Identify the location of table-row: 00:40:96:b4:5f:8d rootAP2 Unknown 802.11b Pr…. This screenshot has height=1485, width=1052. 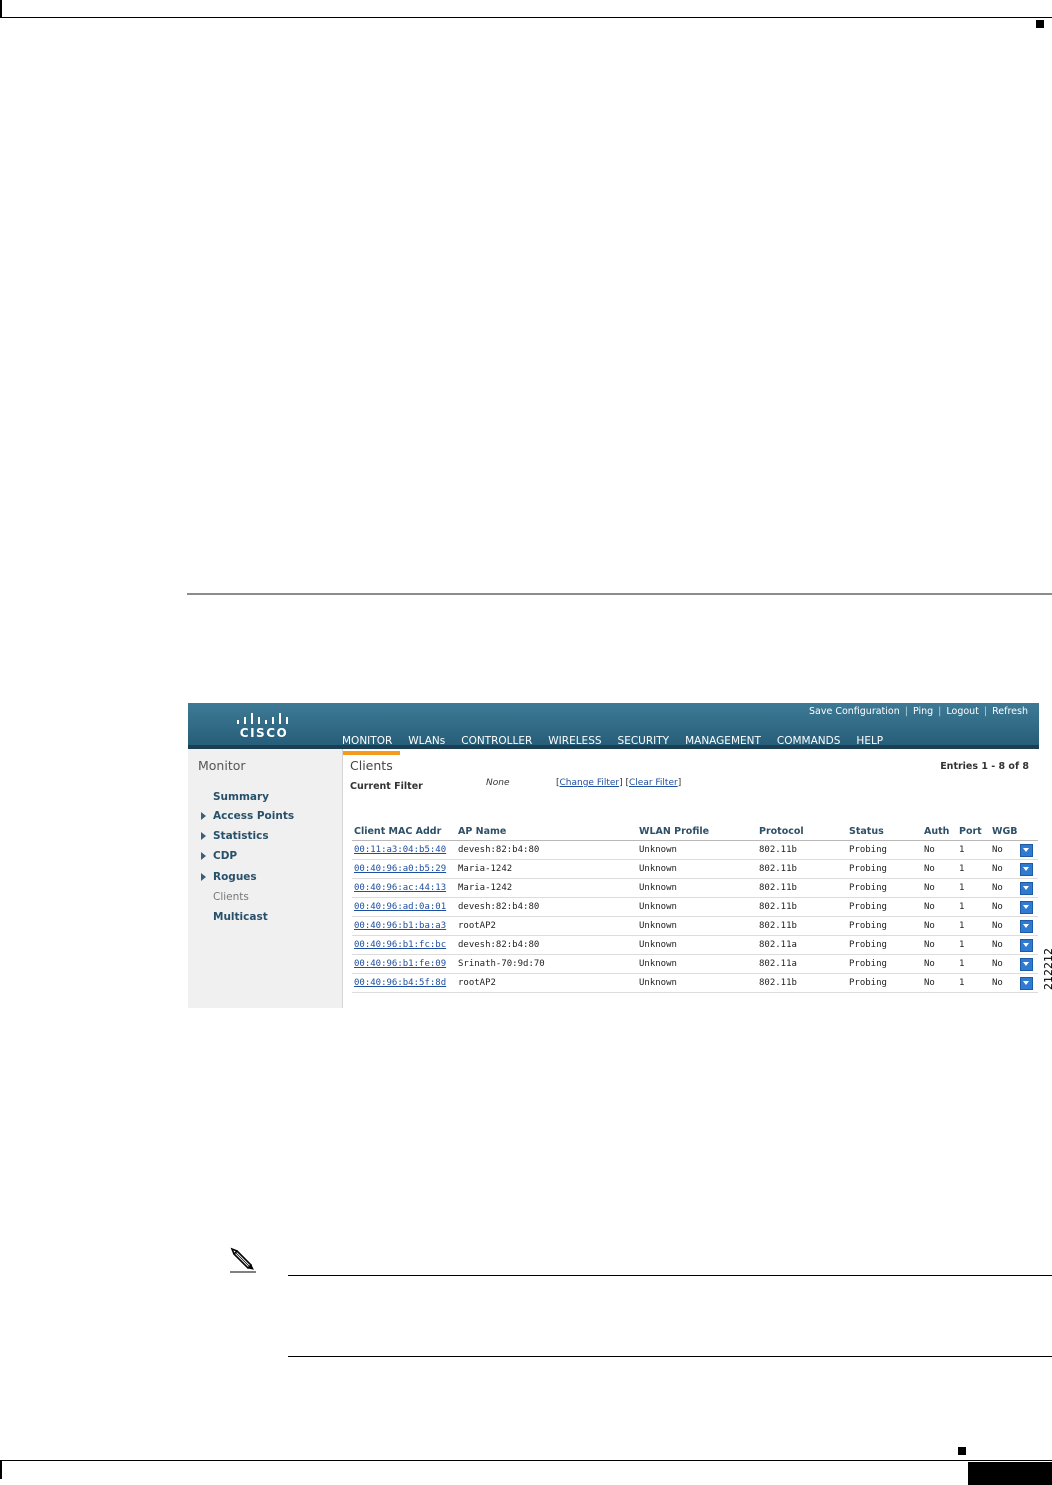
(695, 983).